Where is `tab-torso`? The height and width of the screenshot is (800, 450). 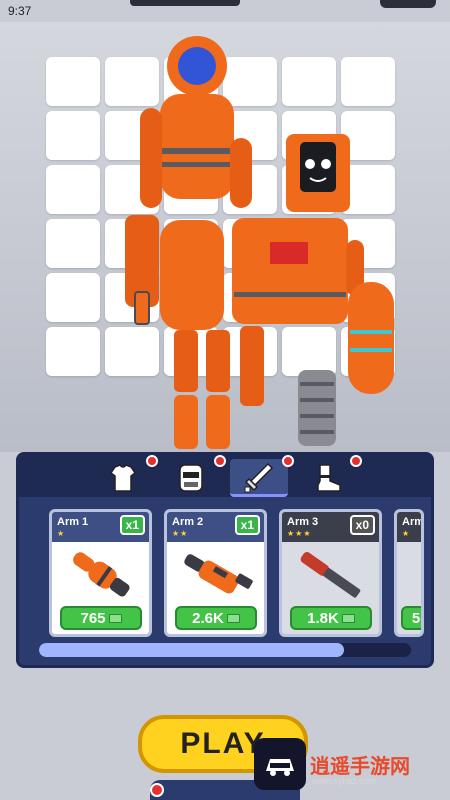 tab-torso is located at coordinates (126, 476).